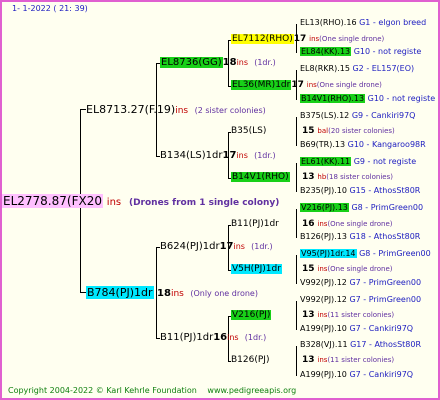 This screenshot has width=440, height=400. Describe the element at coordinates (387, 51) in the screenshot. I see `gen4-info: G10 - not registe` at that location.